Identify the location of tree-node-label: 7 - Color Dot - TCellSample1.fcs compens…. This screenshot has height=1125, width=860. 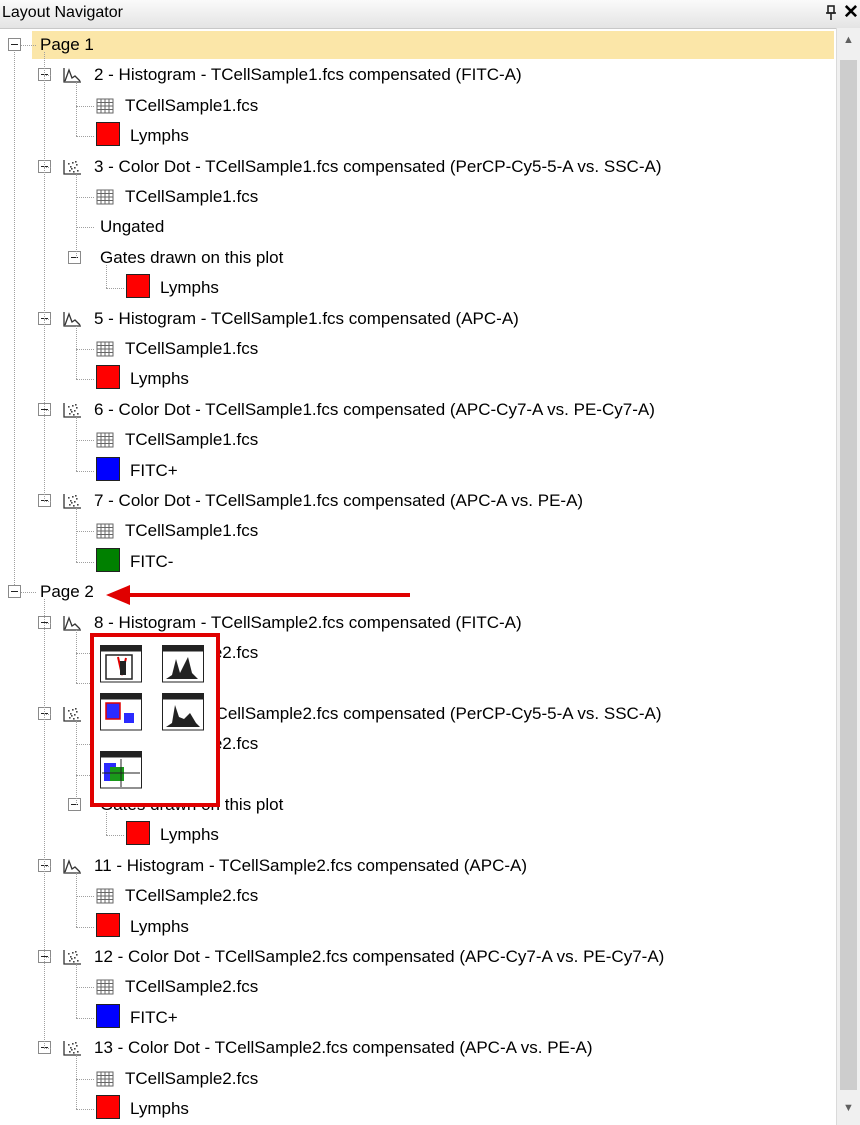
(339, 500).